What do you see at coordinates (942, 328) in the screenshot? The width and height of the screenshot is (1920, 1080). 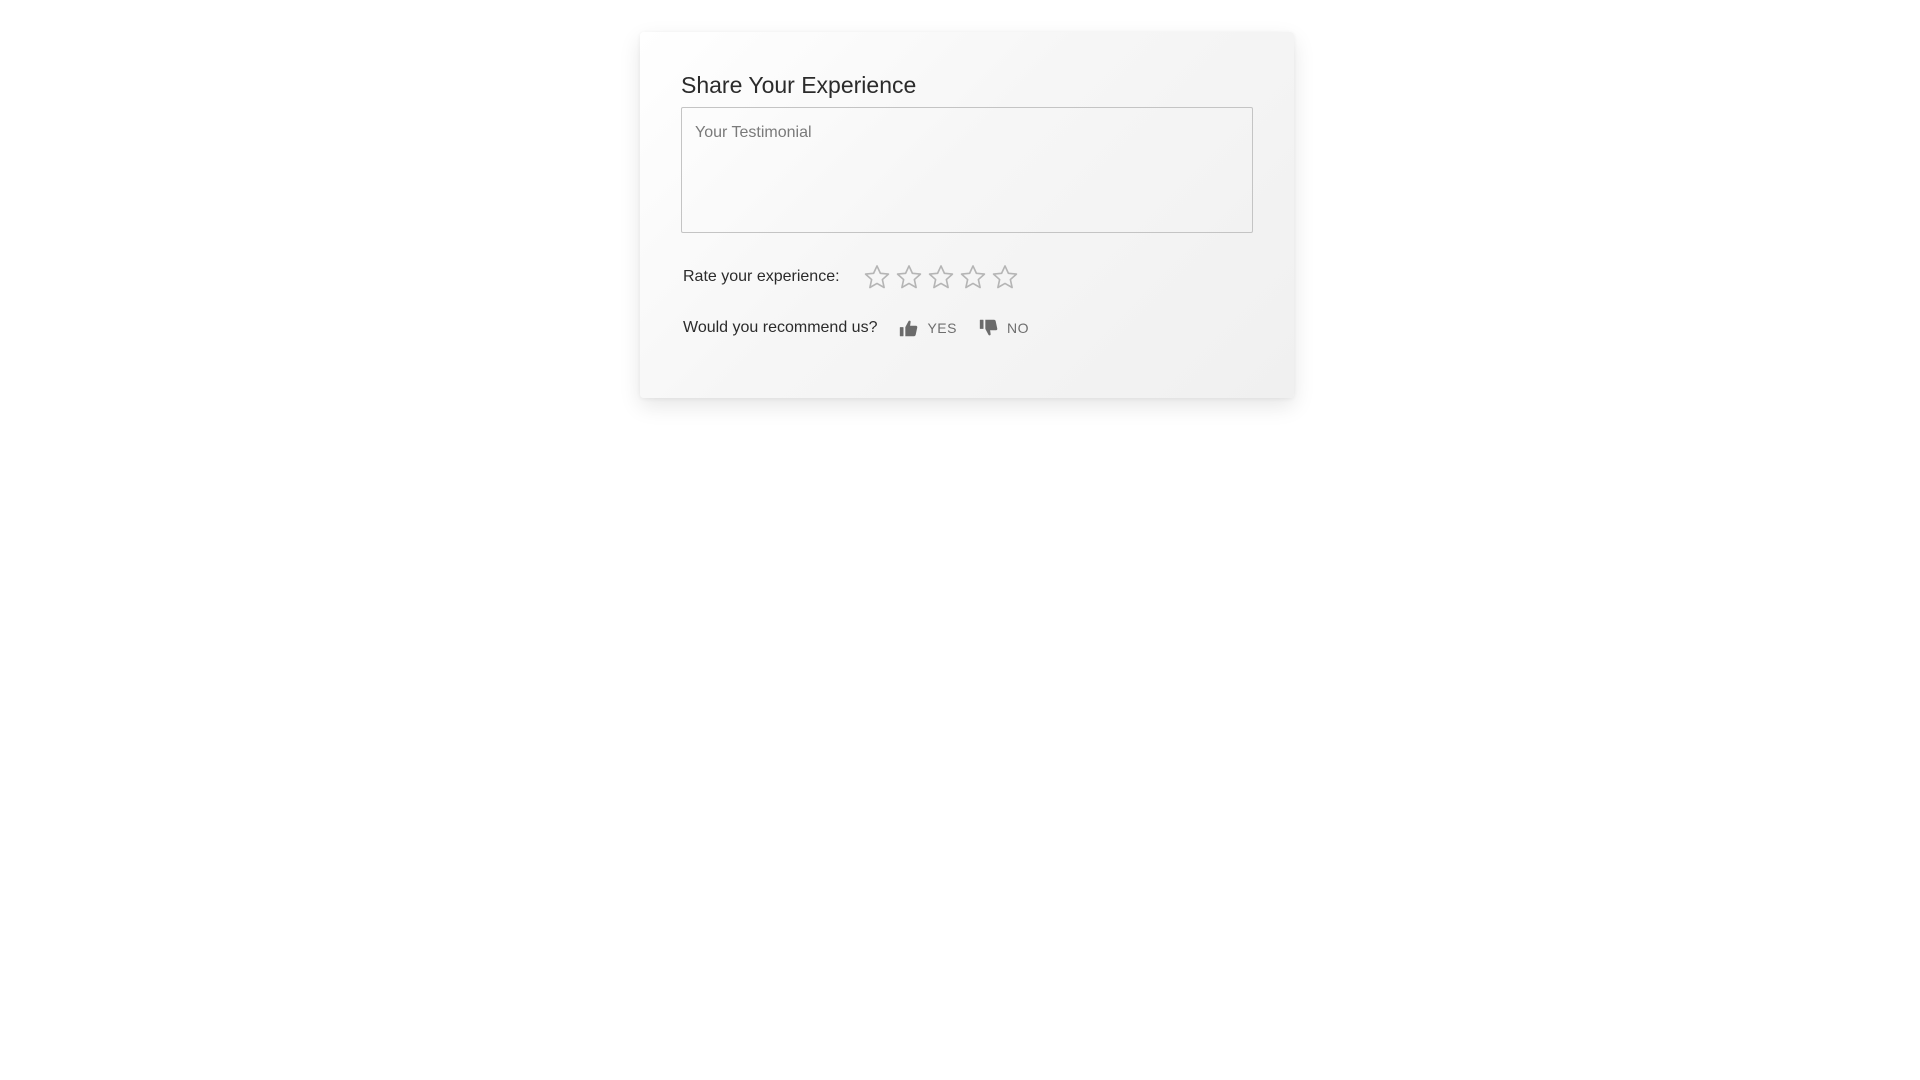 I see `recommend-yes-label: YES` at bounding box center [942, 328].